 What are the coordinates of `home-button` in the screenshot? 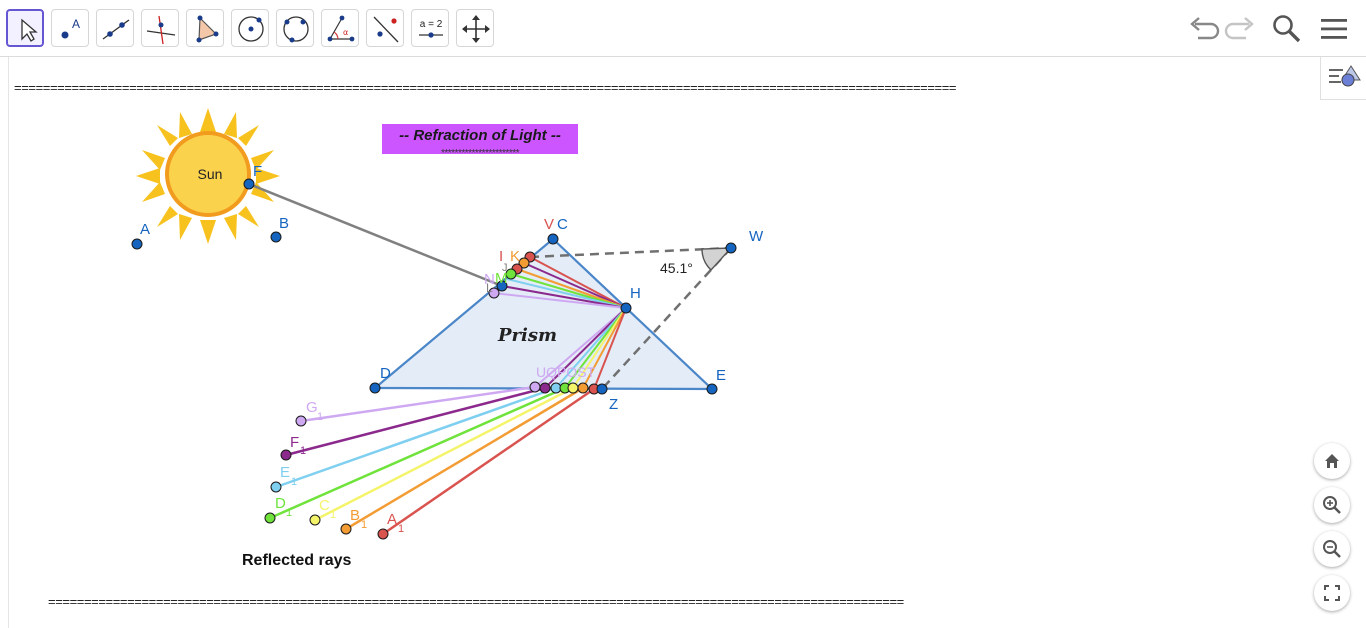 It's located at (1332, 461).